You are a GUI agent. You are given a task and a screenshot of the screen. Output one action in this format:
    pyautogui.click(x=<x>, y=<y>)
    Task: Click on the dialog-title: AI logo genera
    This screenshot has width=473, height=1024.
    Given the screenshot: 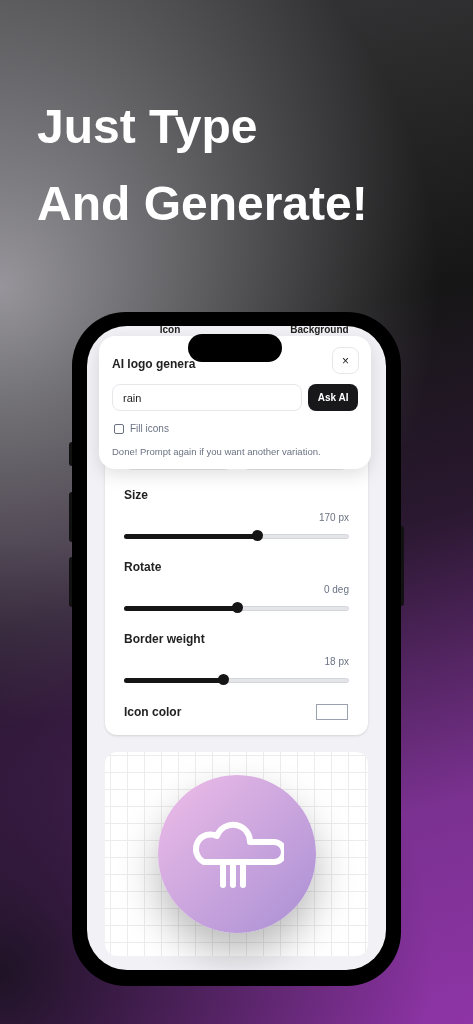 What is the action you would take?
    pyautogui.click(x=154, y=364)
    